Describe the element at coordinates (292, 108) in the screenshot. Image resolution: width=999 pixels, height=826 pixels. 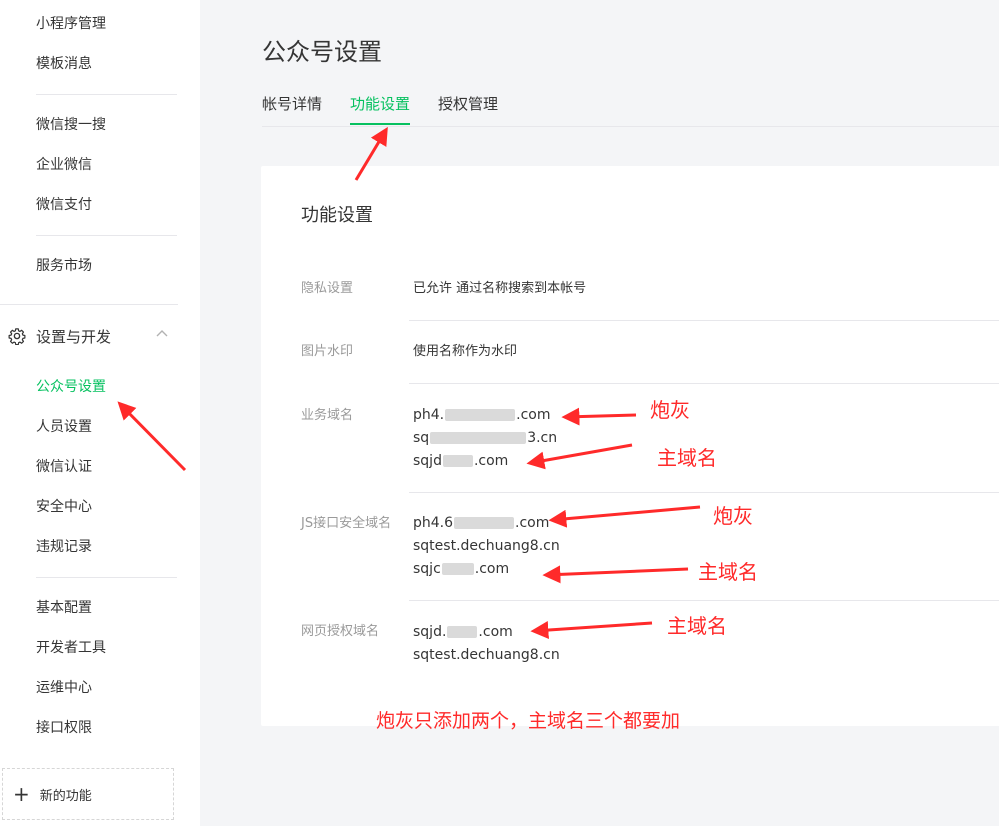
I see `tab-account-details: 帐号详情` at that location.